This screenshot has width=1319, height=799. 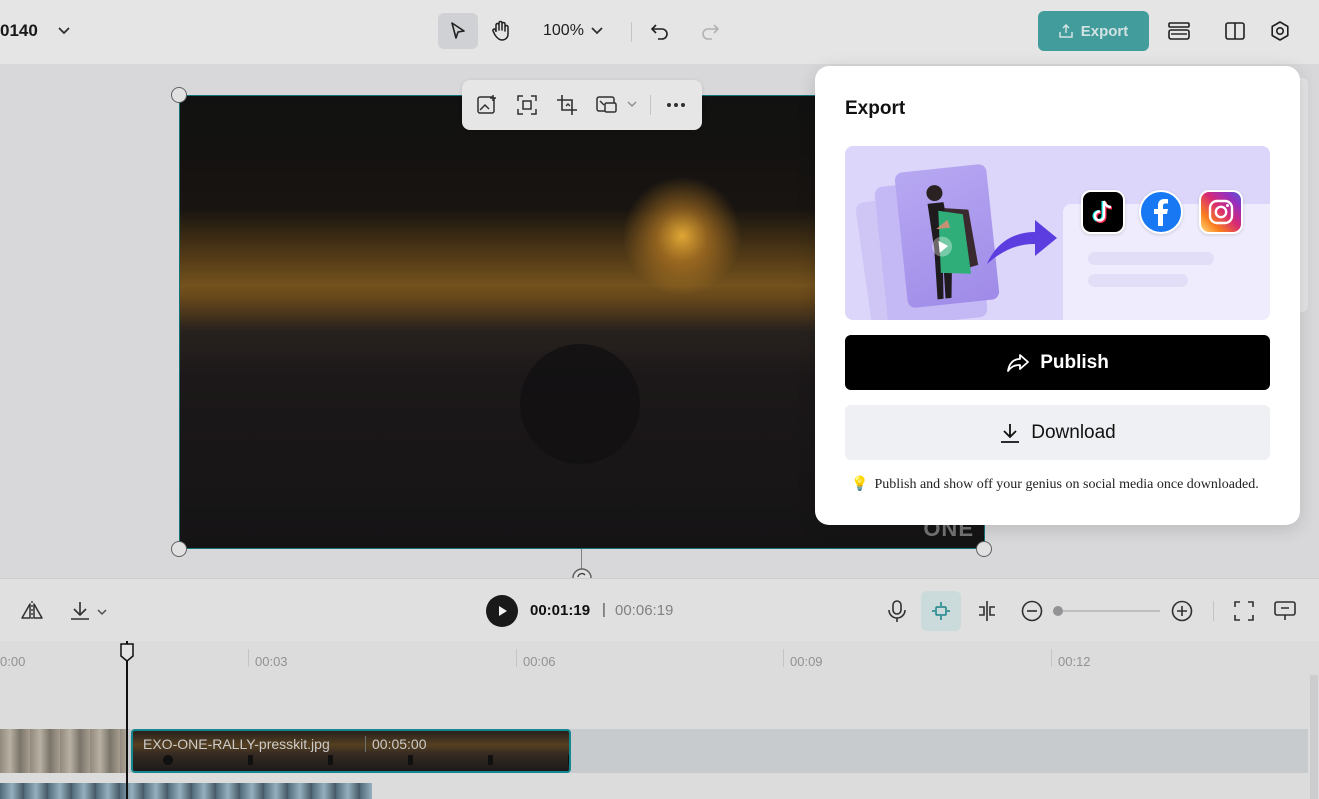 I want to click on publish-button: Publish, so click(x=1057, y=362).